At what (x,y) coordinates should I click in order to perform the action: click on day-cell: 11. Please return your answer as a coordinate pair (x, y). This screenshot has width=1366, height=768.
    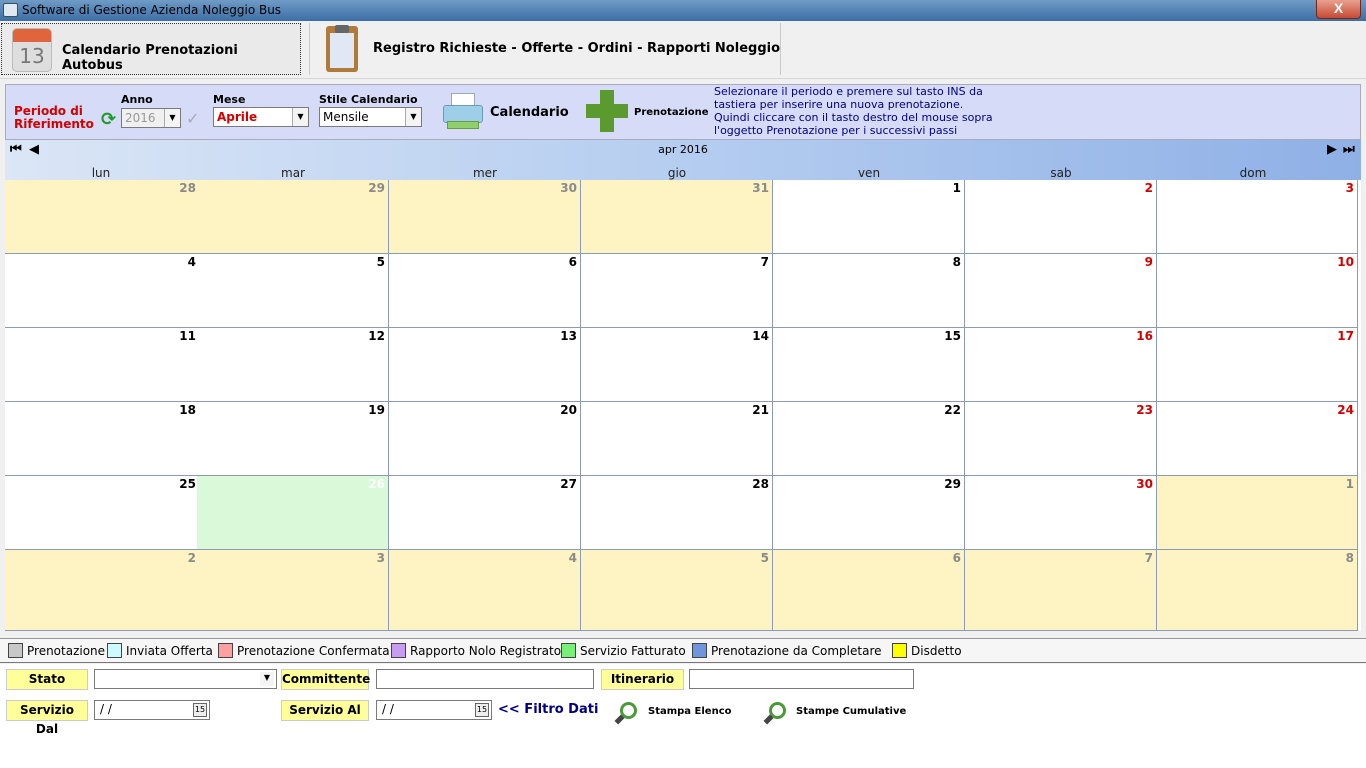
    Looking at the image, I should click on (102, 365).